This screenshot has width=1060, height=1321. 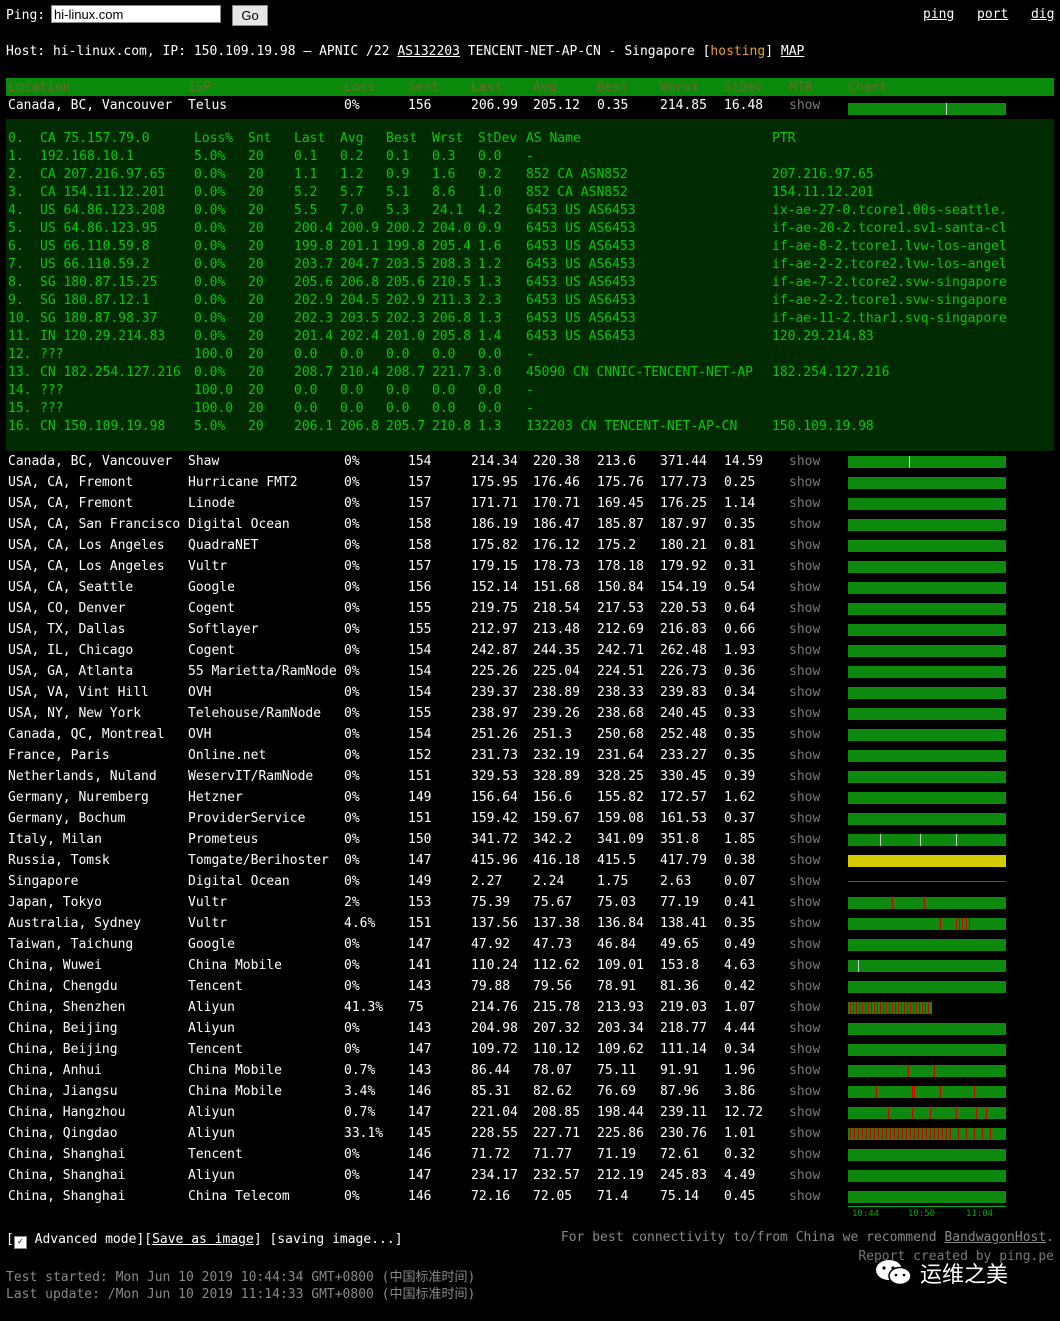 I want to click on row-last: 234.17, so click(x=494, y=1175).